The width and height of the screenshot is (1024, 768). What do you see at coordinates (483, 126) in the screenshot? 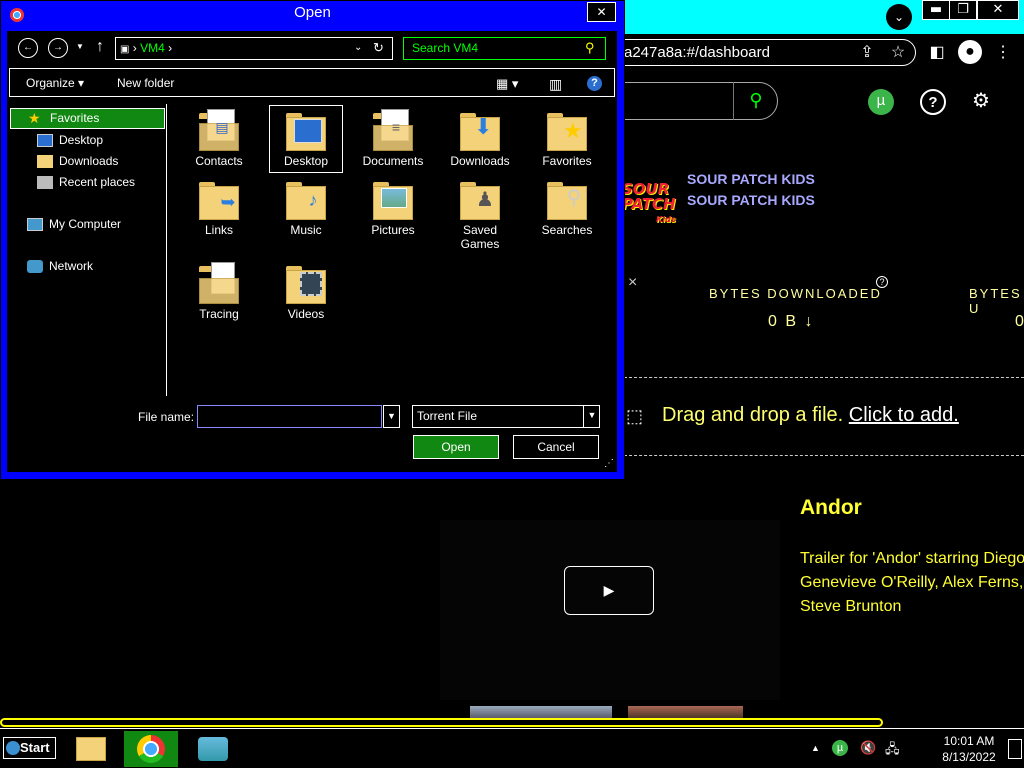
I see `download-arrow-icon: ⬇` at bounding box center [483, 126].